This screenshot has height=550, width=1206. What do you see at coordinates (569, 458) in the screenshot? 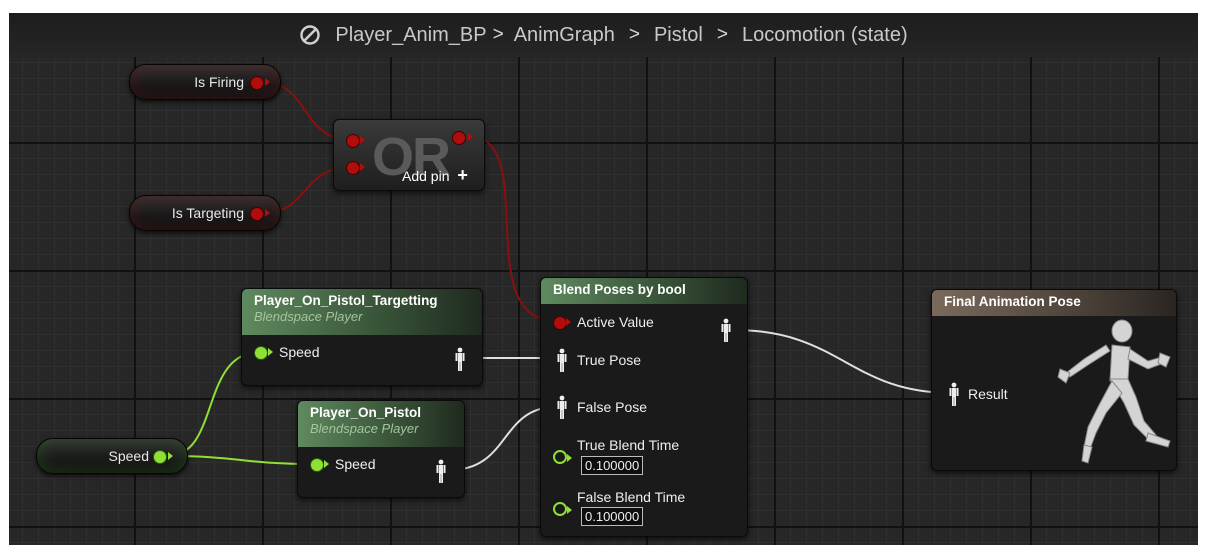
I see `true-blend-time-arrow` at bounding box center [569, 458].